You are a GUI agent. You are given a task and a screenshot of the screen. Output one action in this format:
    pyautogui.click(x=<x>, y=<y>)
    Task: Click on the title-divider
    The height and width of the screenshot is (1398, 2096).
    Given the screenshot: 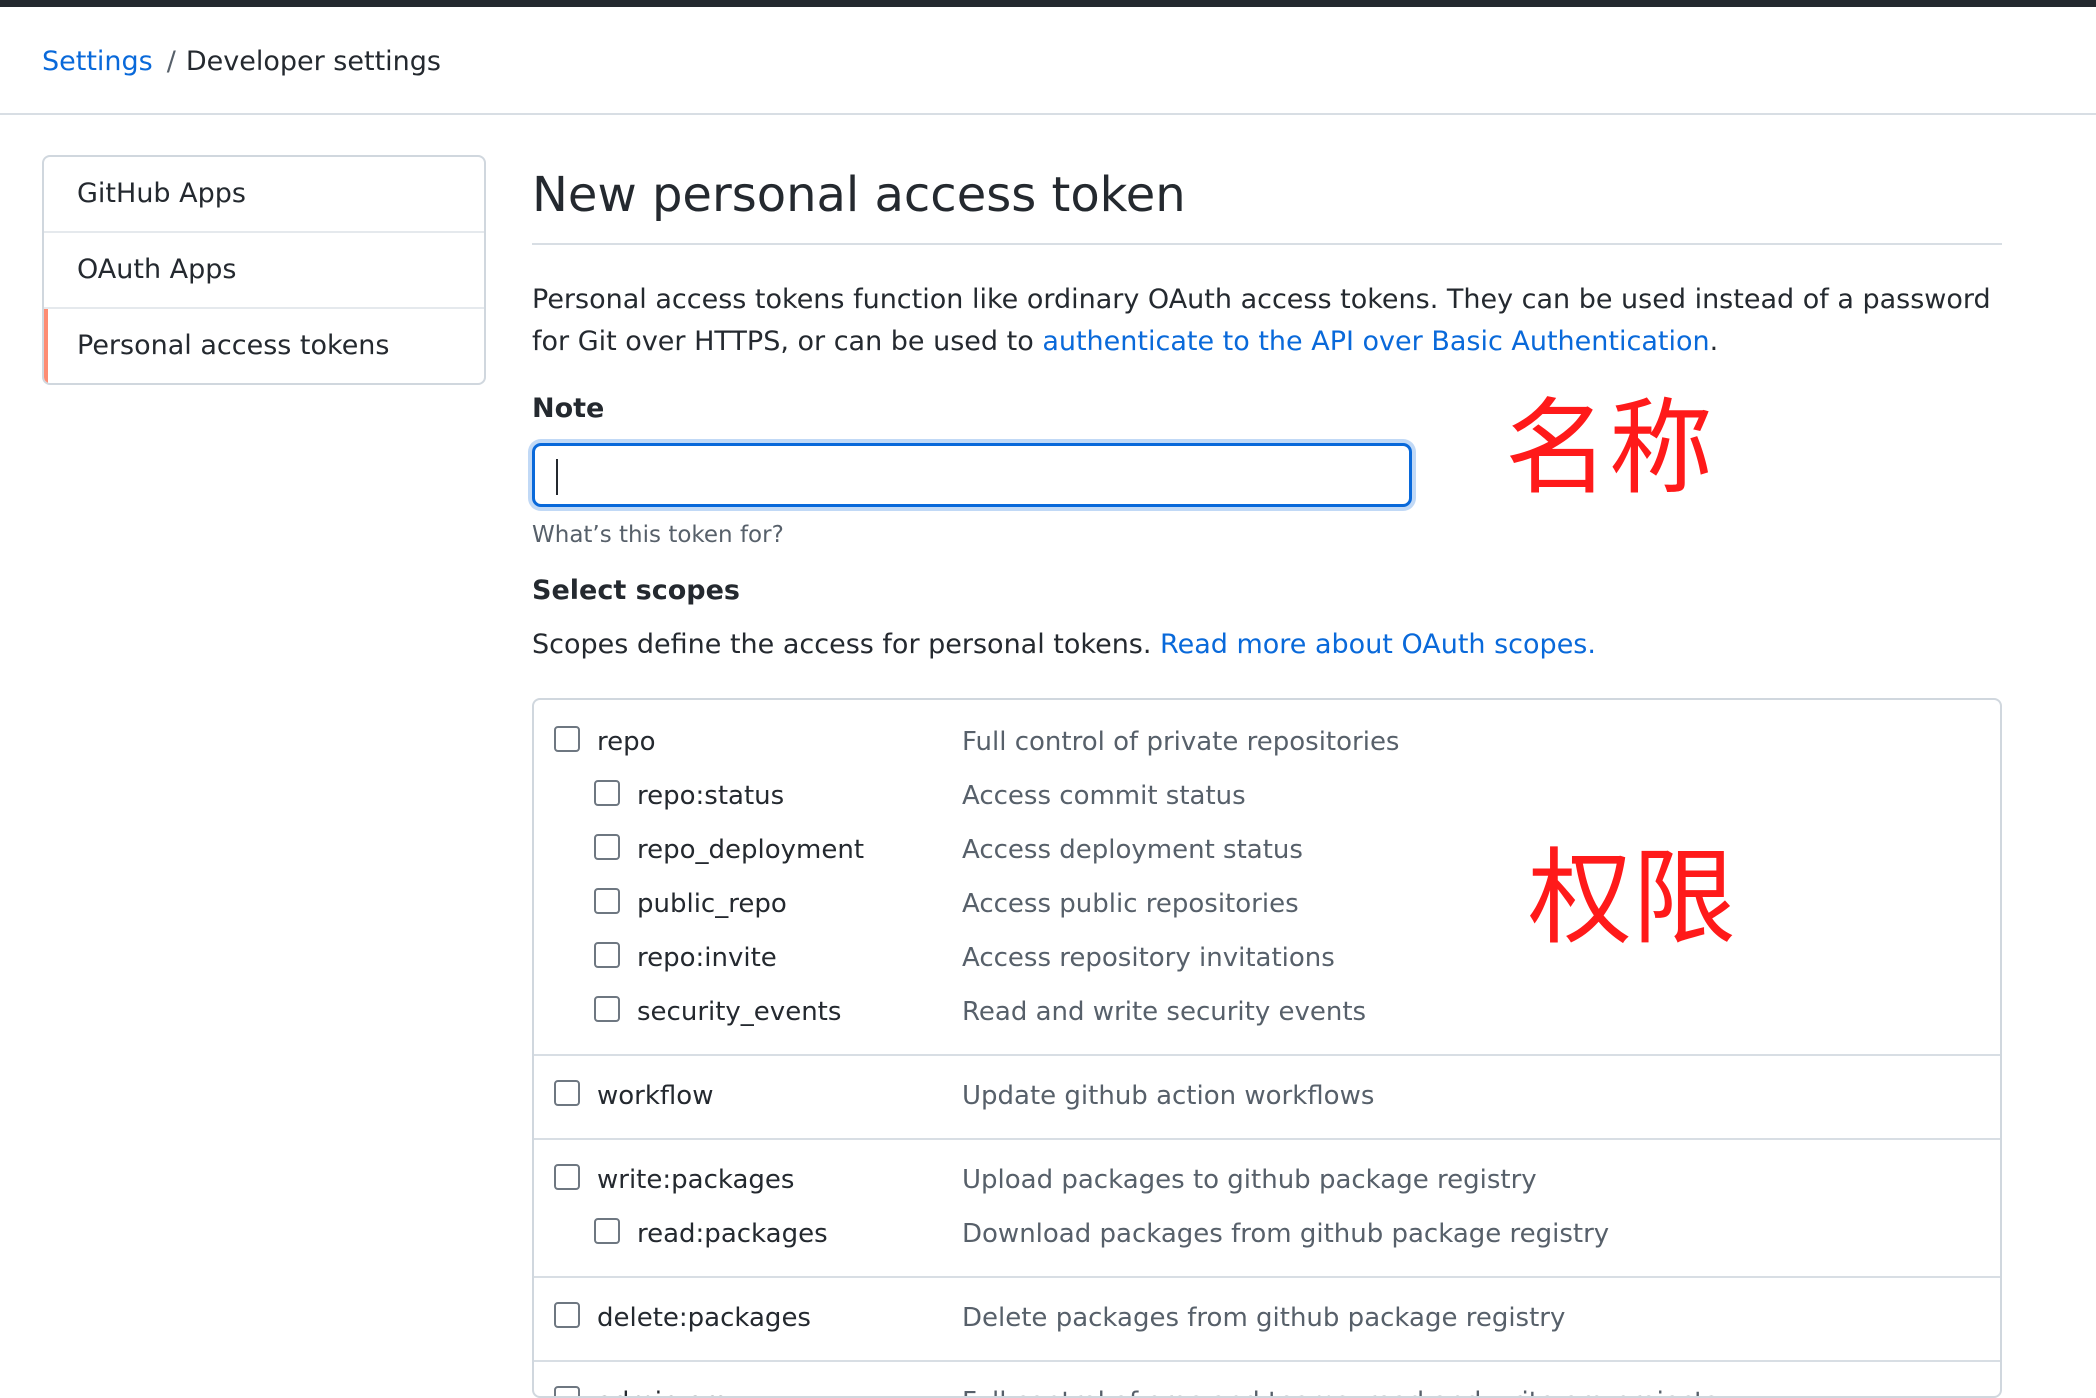 What is the action you would take?
    pyautogui.click(x=1267, y=244)
    